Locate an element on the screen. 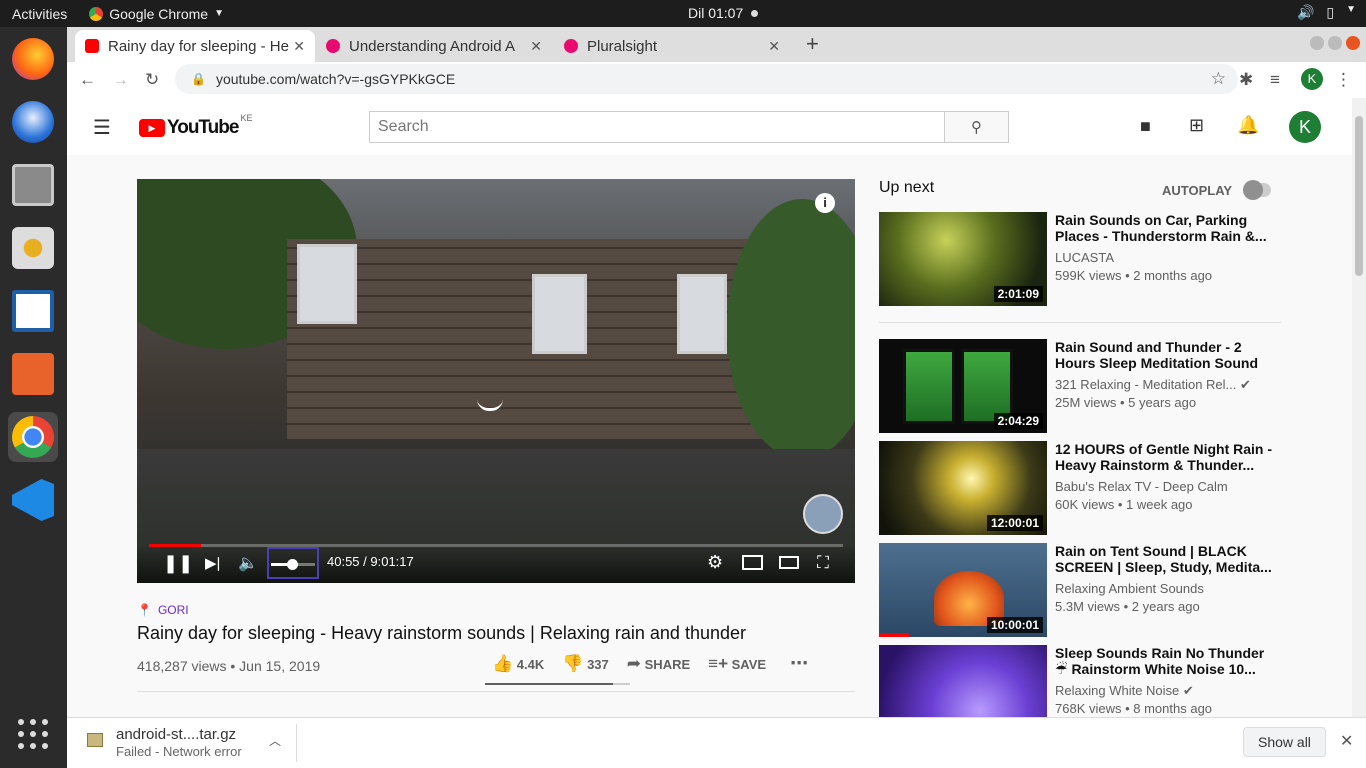  share-button: ➦ SHARE is located at coordinates (658, 664).